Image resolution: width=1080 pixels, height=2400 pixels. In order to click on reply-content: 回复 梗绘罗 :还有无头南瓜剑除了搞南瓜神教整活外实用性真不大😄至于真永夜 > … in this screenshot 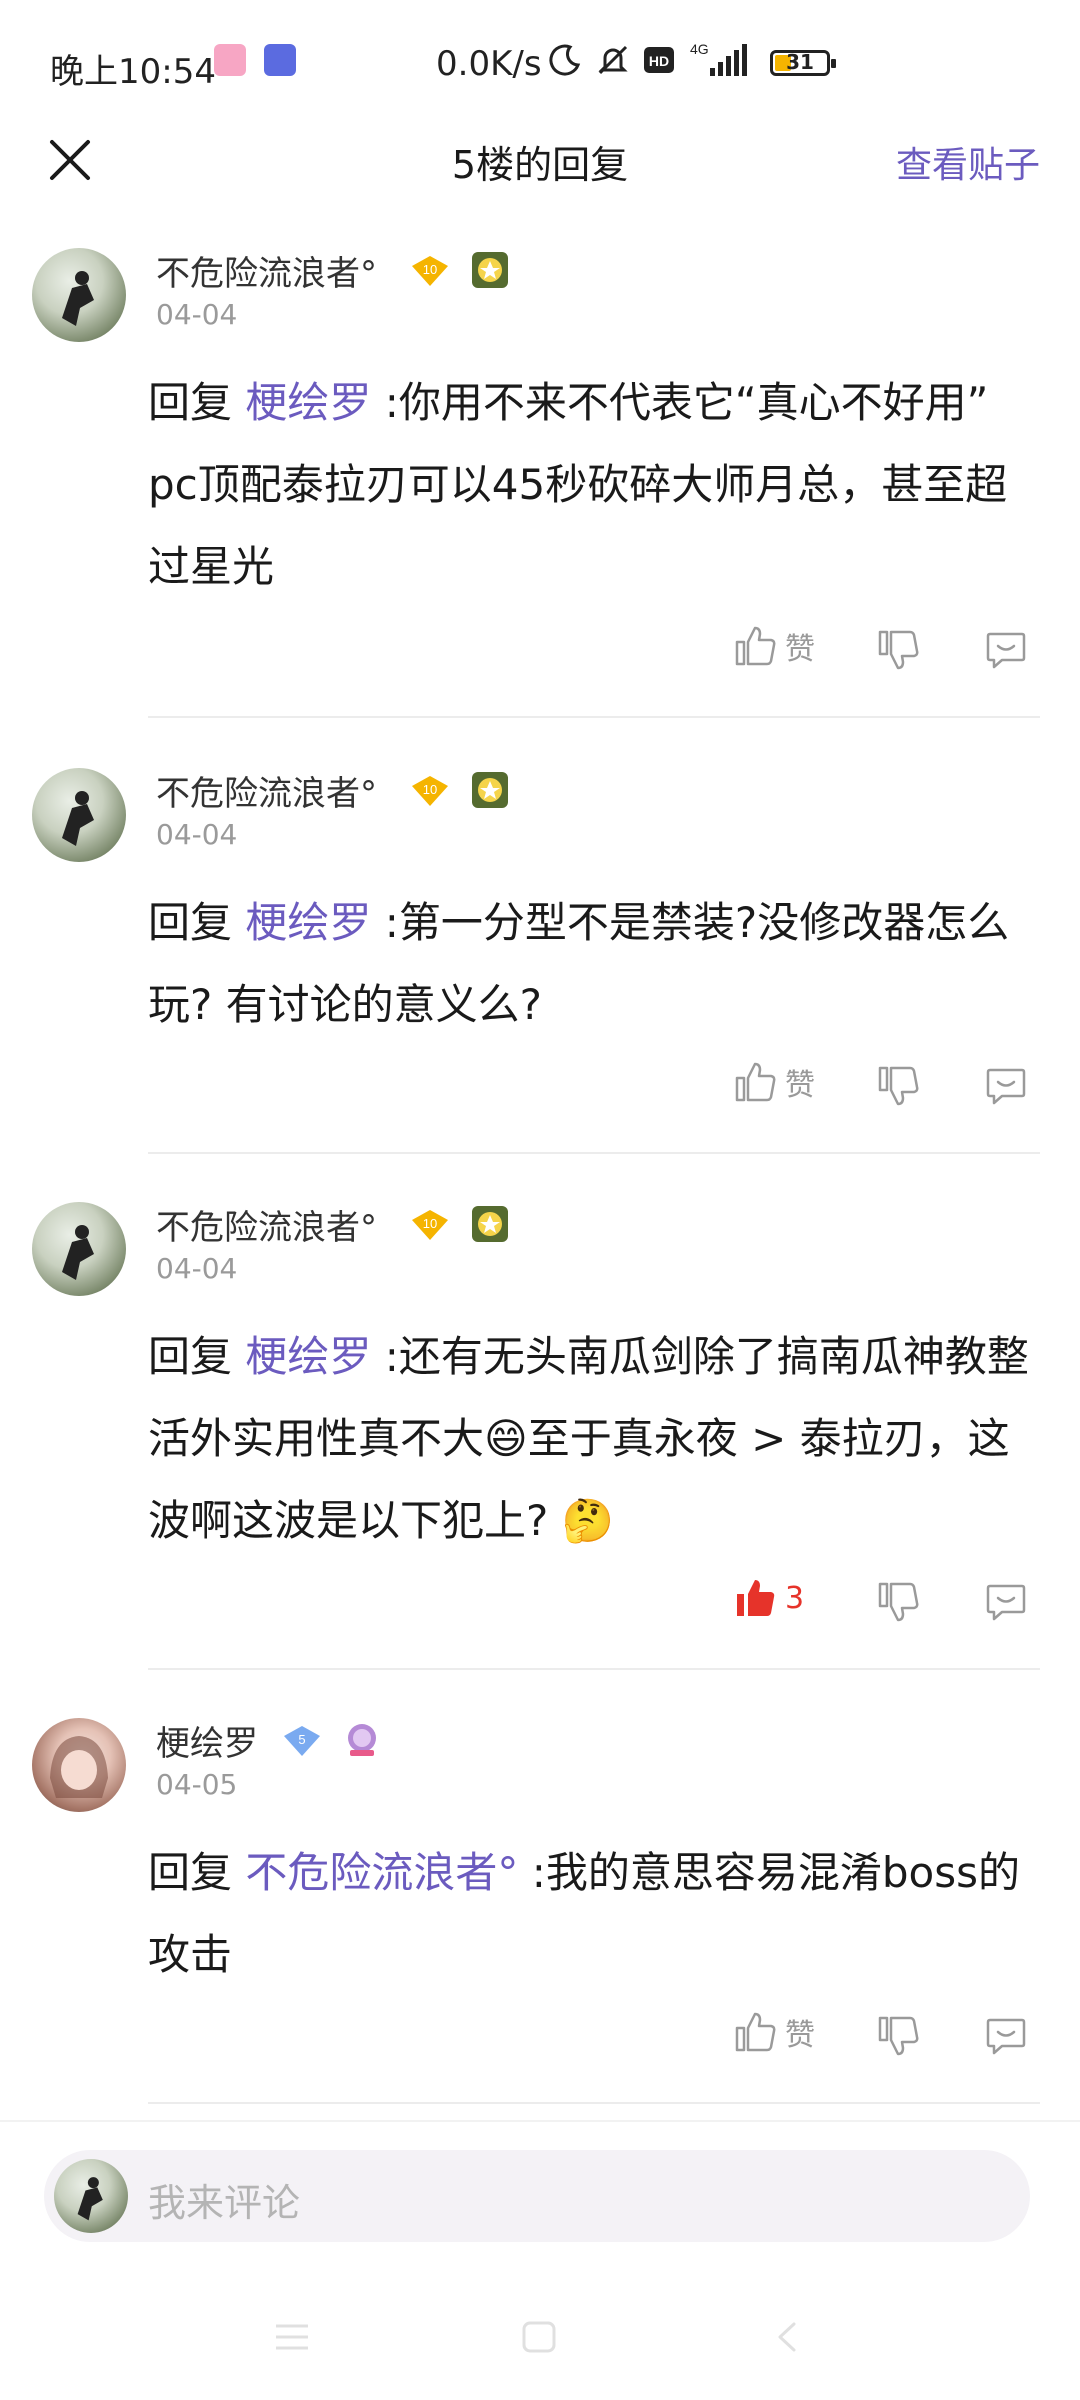, I will do `click(588, 1438)`.